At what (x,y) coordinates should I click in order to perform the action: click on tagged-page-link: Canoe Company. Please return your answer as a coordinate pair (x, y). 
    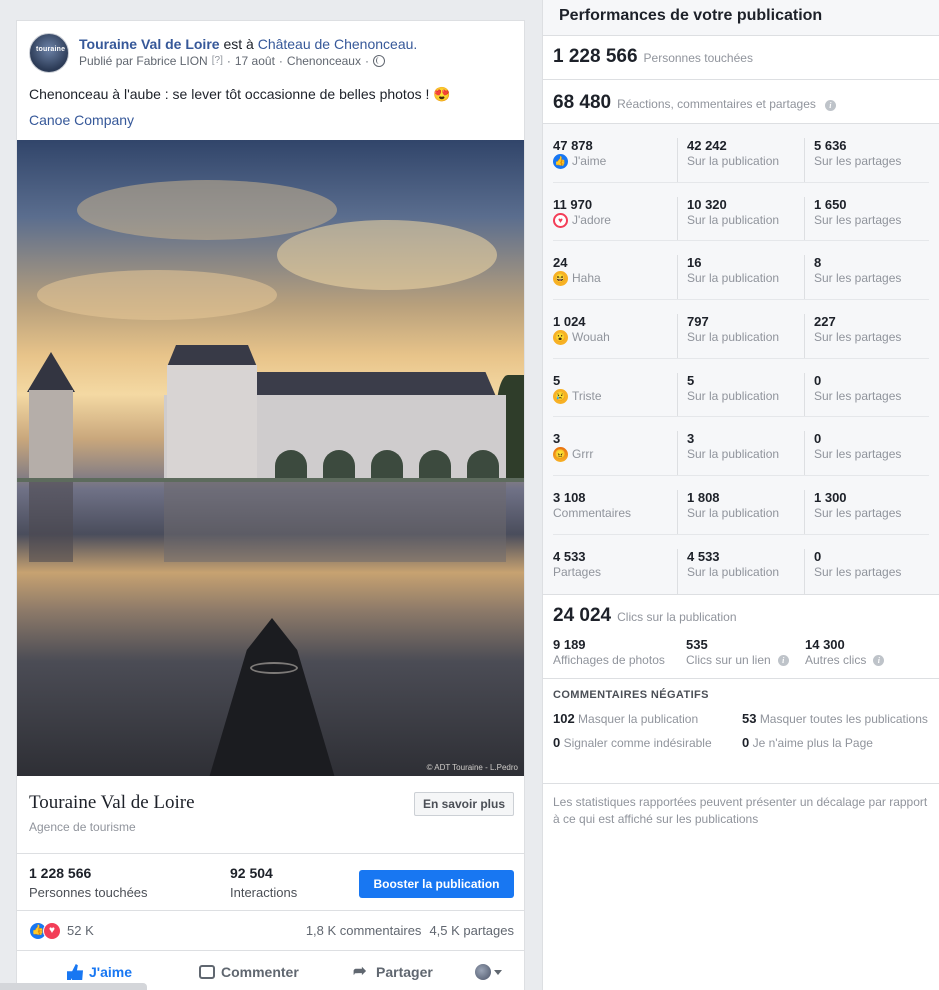
    Looking at the image, I should click on (270, 116).